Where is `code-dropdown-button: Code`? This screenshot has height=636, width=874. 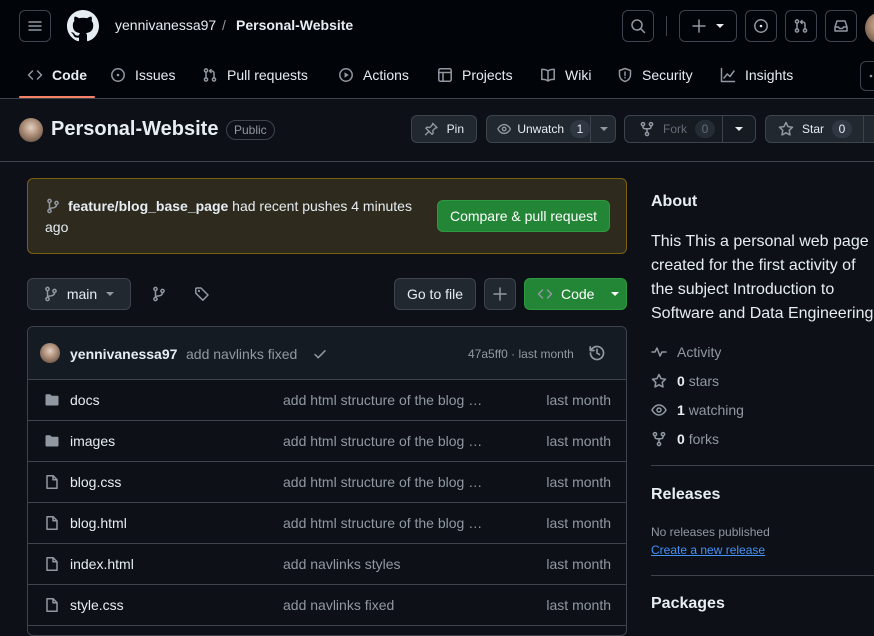 code-dropdown-button: Code is located at coordinates (575, 294).